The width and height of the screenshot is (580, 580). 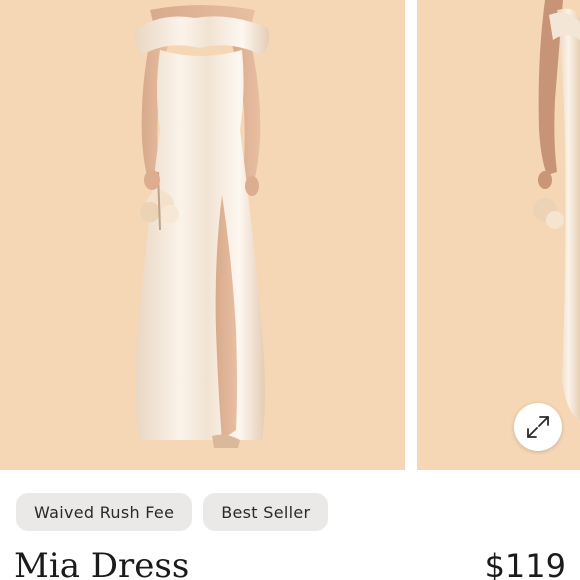 I want to click on product-title: Mia Dress, so click(x=102, y=563).